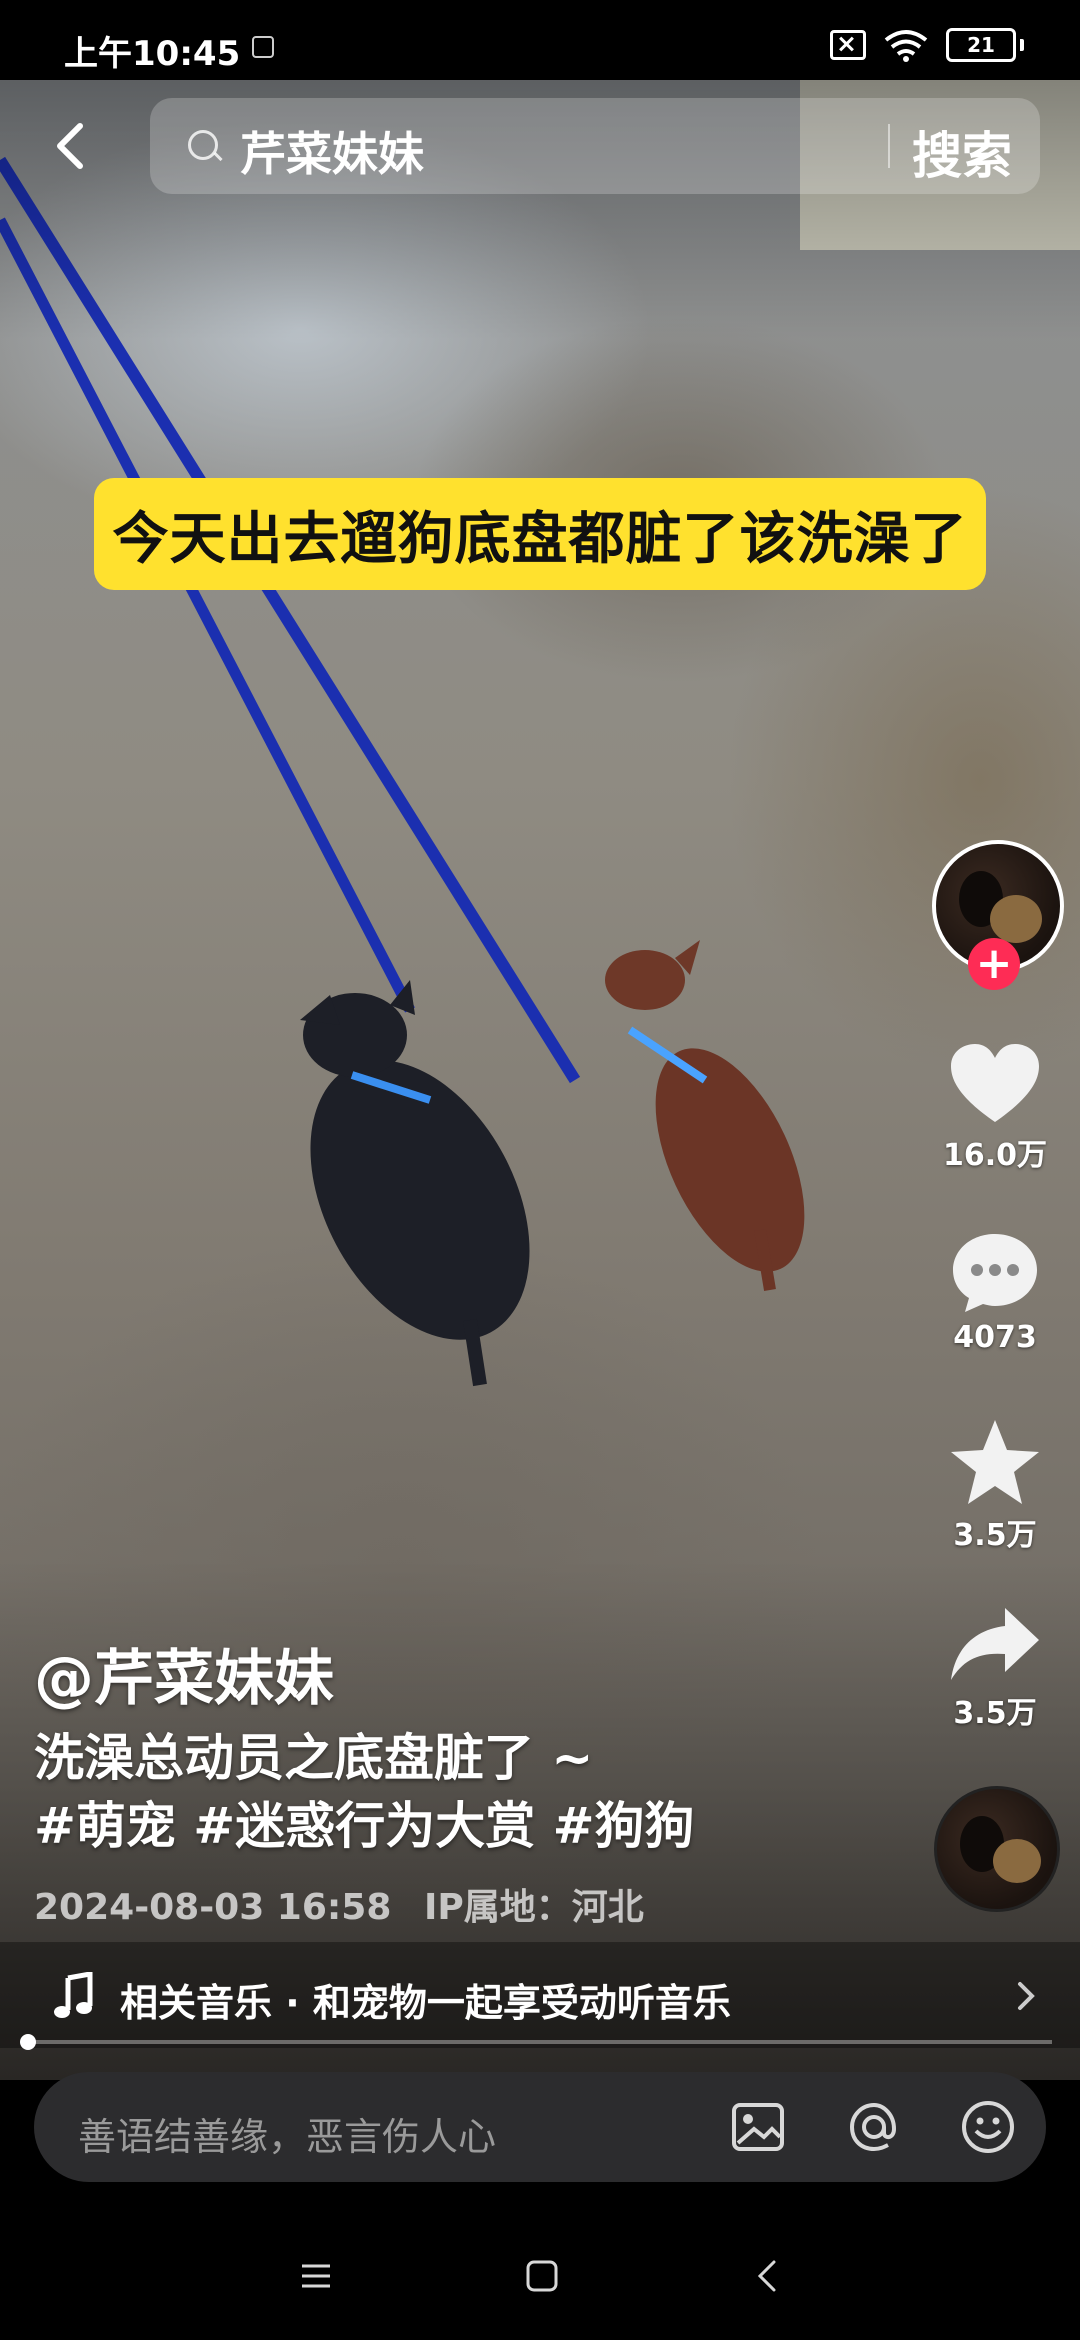  Describe the element at coordinates (995, 1535) in the screenshot. I see `favorite-count: 3.5万` at that location.